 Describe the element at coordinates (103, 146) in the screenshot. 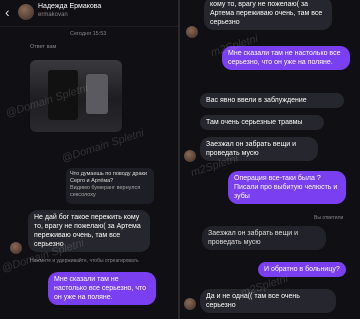

I see `watermark: @Domain Spletni` at that location.